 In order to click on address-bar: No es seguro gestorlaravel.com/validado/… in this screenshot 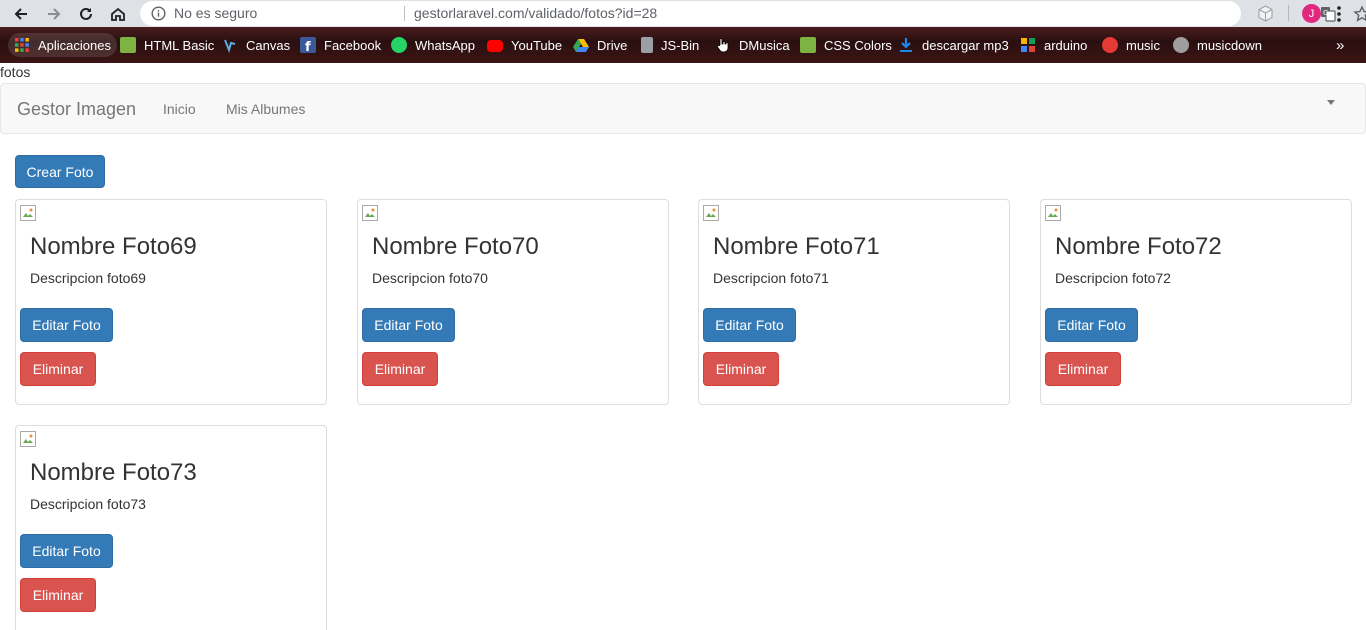, I will do `click(753, 13)`.